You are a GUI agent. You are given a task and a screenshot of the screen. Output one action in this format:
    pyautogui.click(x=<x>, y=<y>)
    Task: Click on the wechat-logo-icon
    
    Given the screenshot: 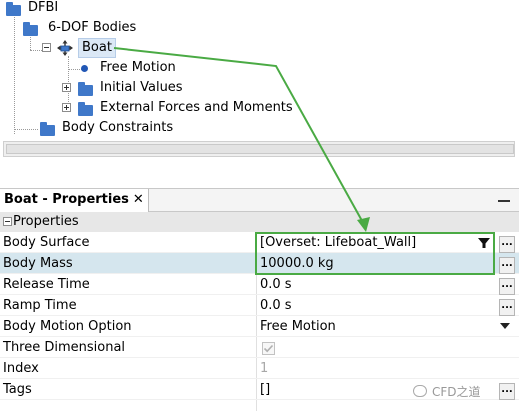 What is the action you would take?
    pyautogui.click(x=420, y=391)
    